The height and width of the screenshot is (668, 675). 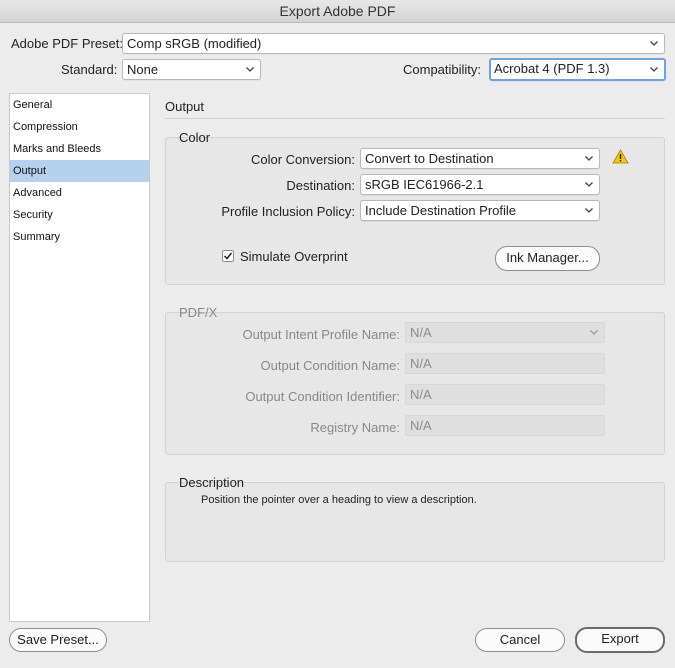 I want to click on sidebar-item-summary: Summary, so click(x=79, y=237).